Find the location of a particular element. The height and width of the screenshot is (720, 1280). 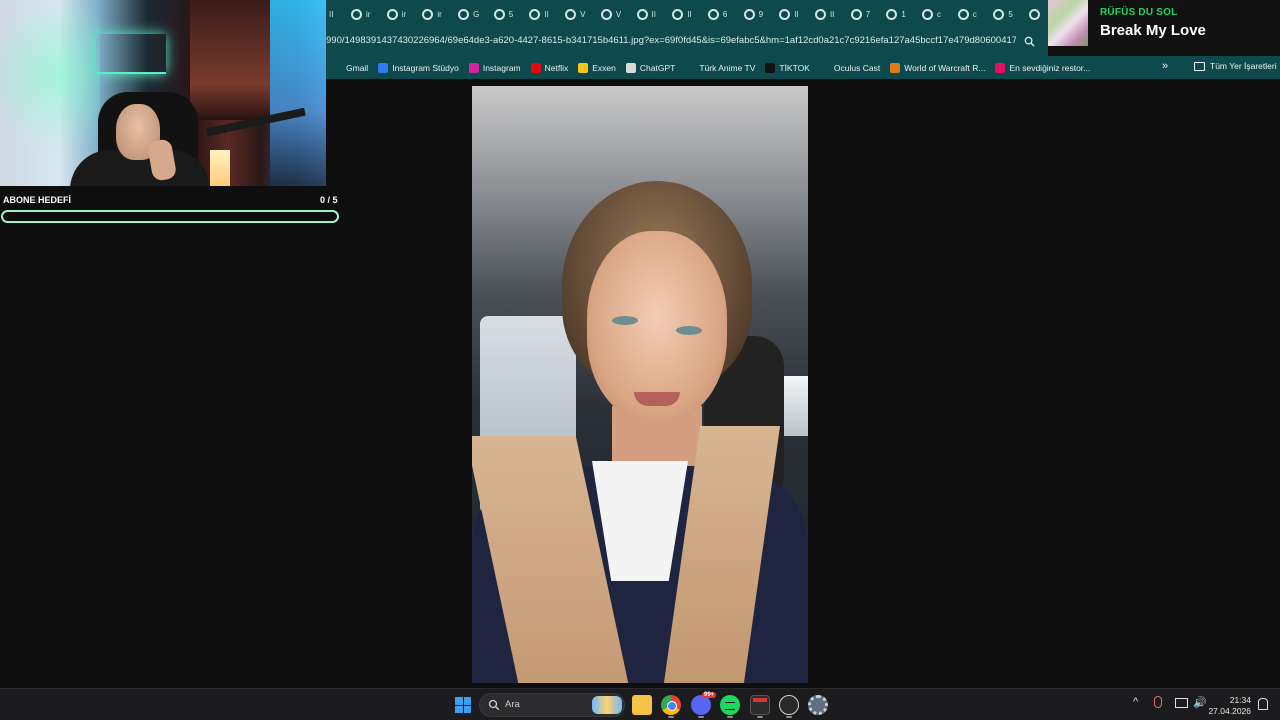

tab-title: c is located at coordinates (974, 14).